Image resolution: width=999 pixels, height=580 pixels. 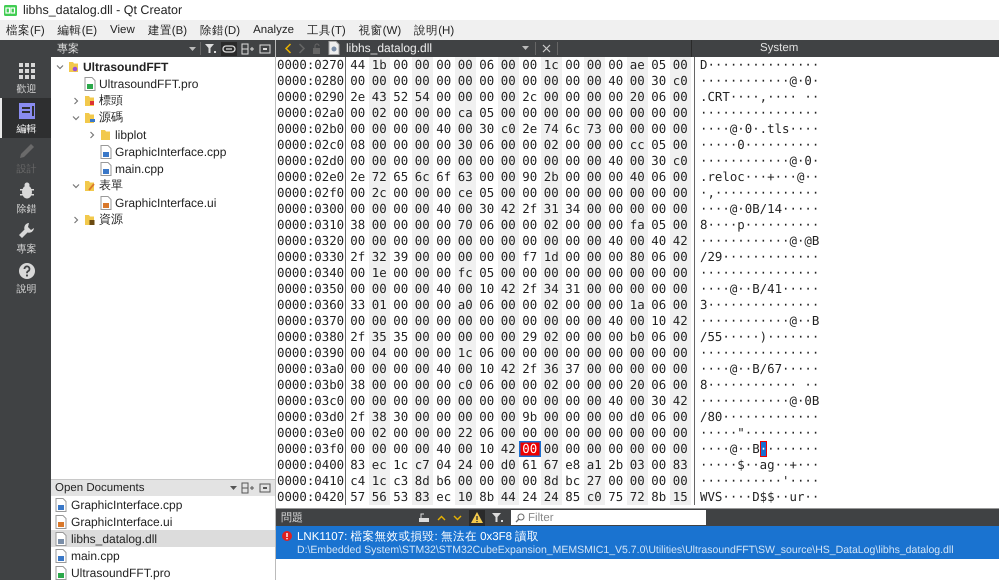 What do you see at coordinates (111, 117) in the screenshot?
I see `tree-item: 源碼` at bounding box center [111, 117].